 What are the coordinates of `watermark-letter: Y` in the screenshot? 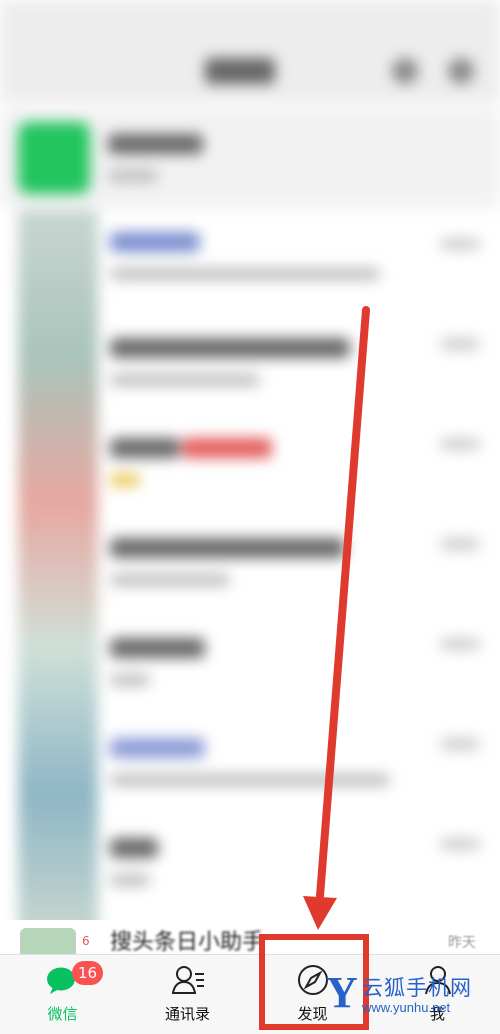 It's located at (342, 992).